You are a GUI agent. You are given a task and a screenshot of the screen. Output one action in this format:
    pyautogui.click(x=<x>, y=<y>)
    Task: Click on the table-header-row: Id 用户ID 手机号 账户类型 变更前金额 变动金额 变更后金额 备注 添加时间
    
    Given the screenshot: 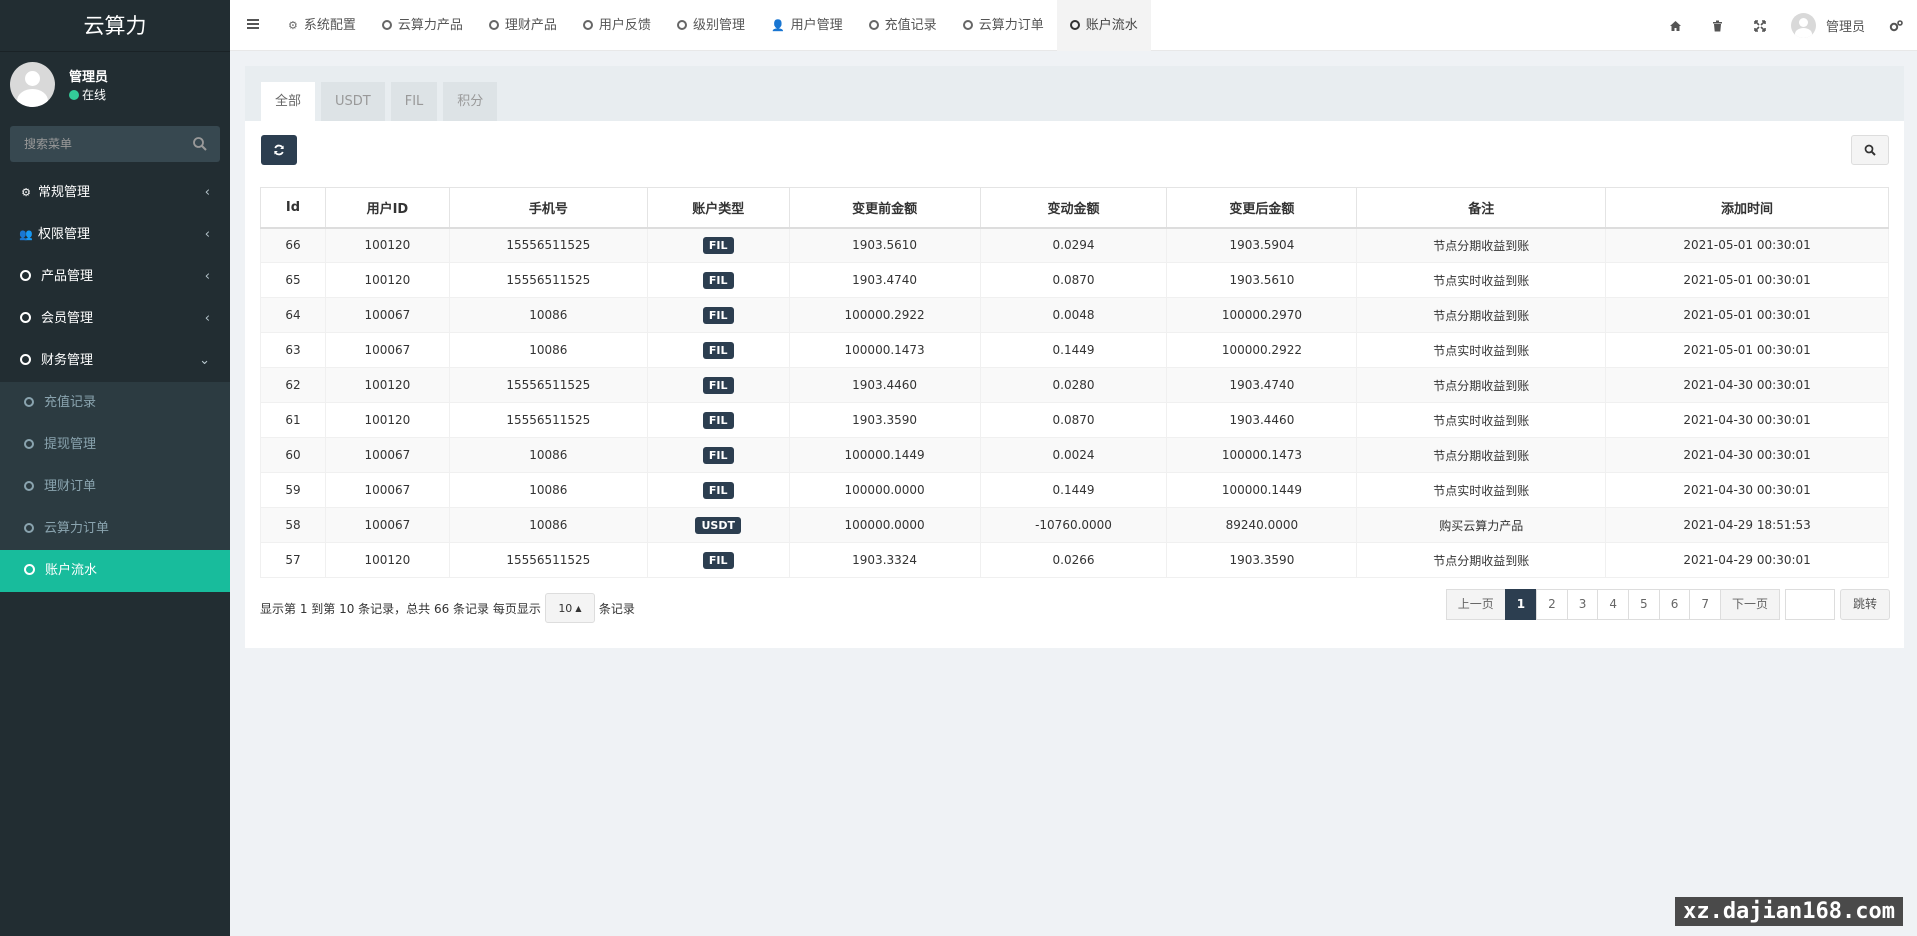 What is the action you would take?
    pyautogui.click(x=1074, y=208)
    